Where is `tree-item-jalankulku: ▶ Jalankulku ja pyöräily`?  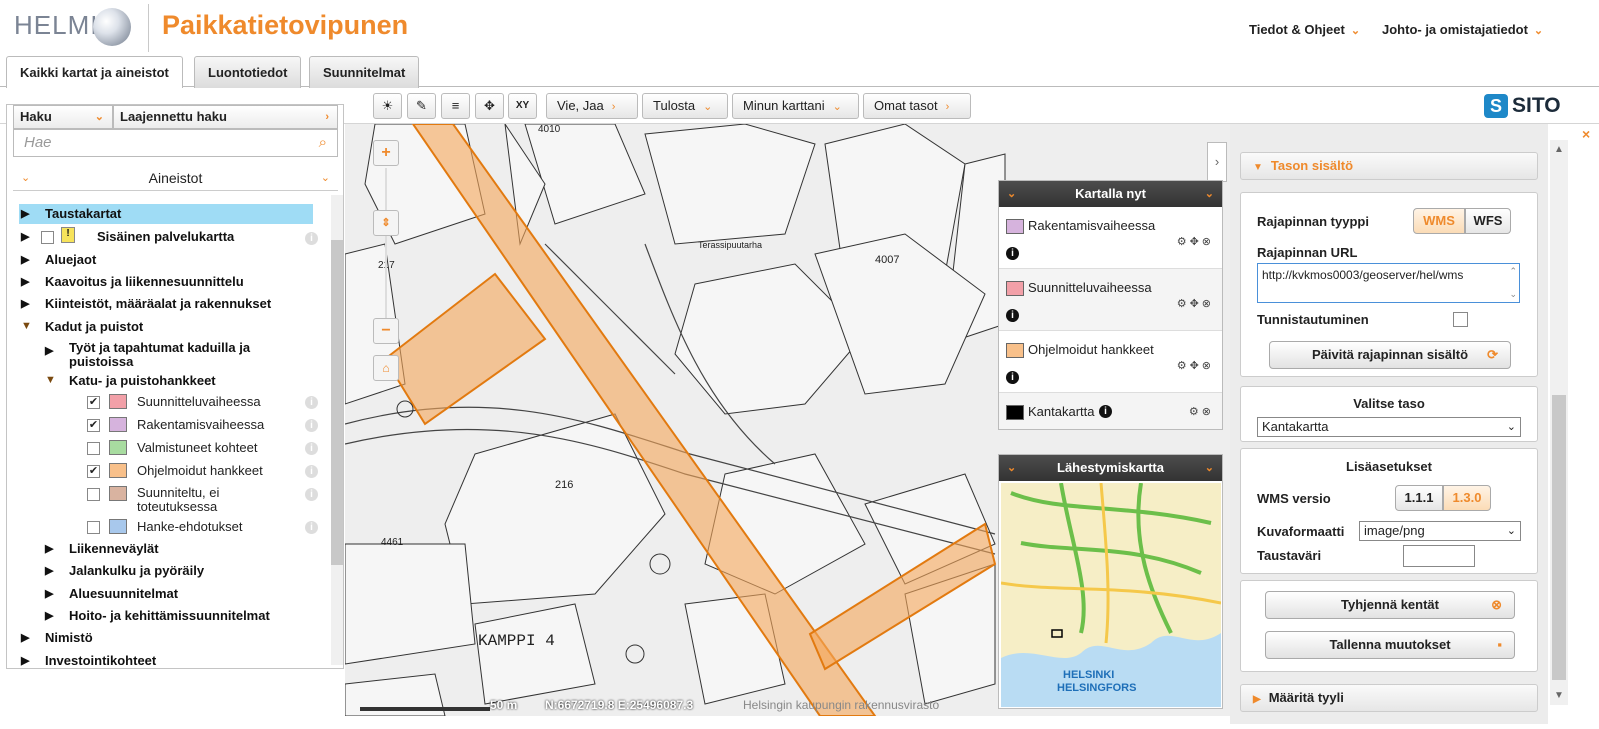 tree-item-jalankulku: ▶ Jalankulku ja pyöräily is located at coordinates (124, 570).